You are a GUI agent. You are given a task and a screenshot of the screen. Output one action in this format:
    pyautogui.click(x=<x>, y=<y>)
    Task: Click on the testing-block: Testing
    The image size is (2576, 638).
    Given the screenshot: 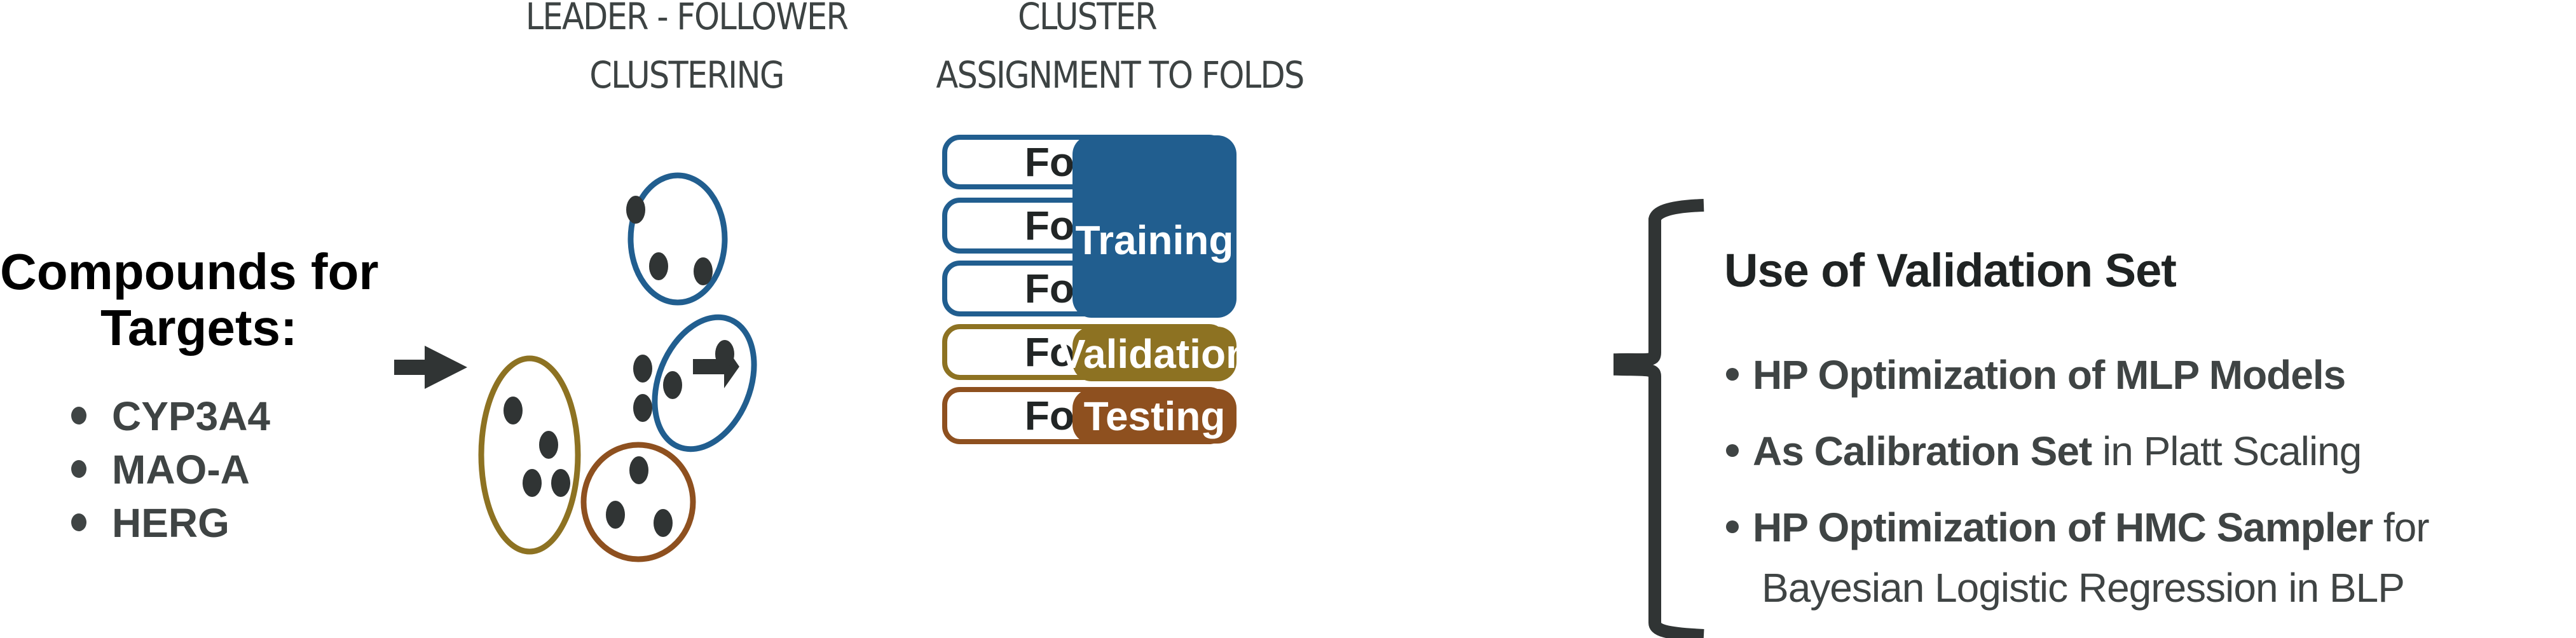 What is the action you would take?
    pyautogui.click(x=1154, y=416)
    